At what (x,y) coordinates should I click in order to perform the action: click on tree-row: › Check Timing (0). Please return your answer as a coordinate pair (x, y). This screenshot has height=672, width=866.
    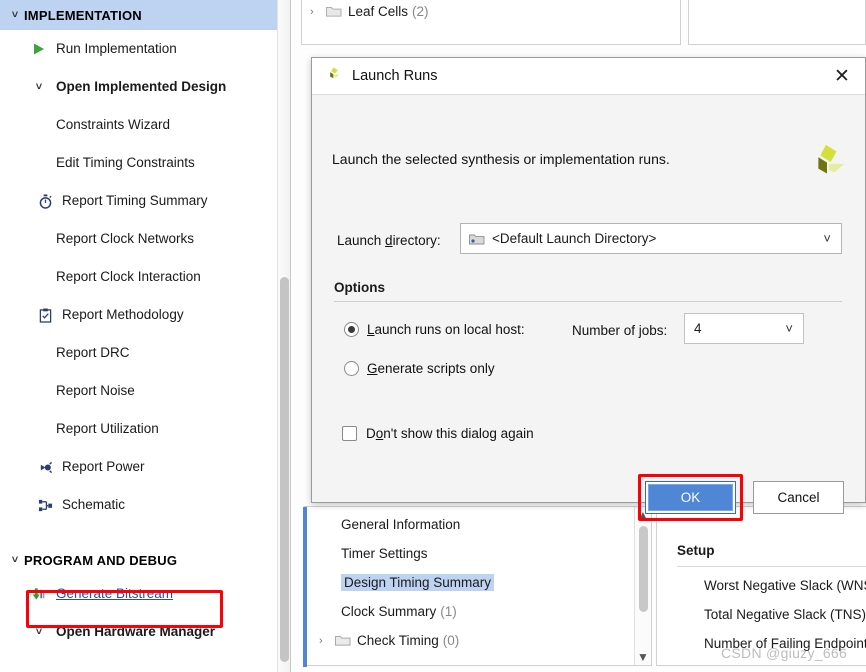
    Looking at the image, I should click on (478, 640).